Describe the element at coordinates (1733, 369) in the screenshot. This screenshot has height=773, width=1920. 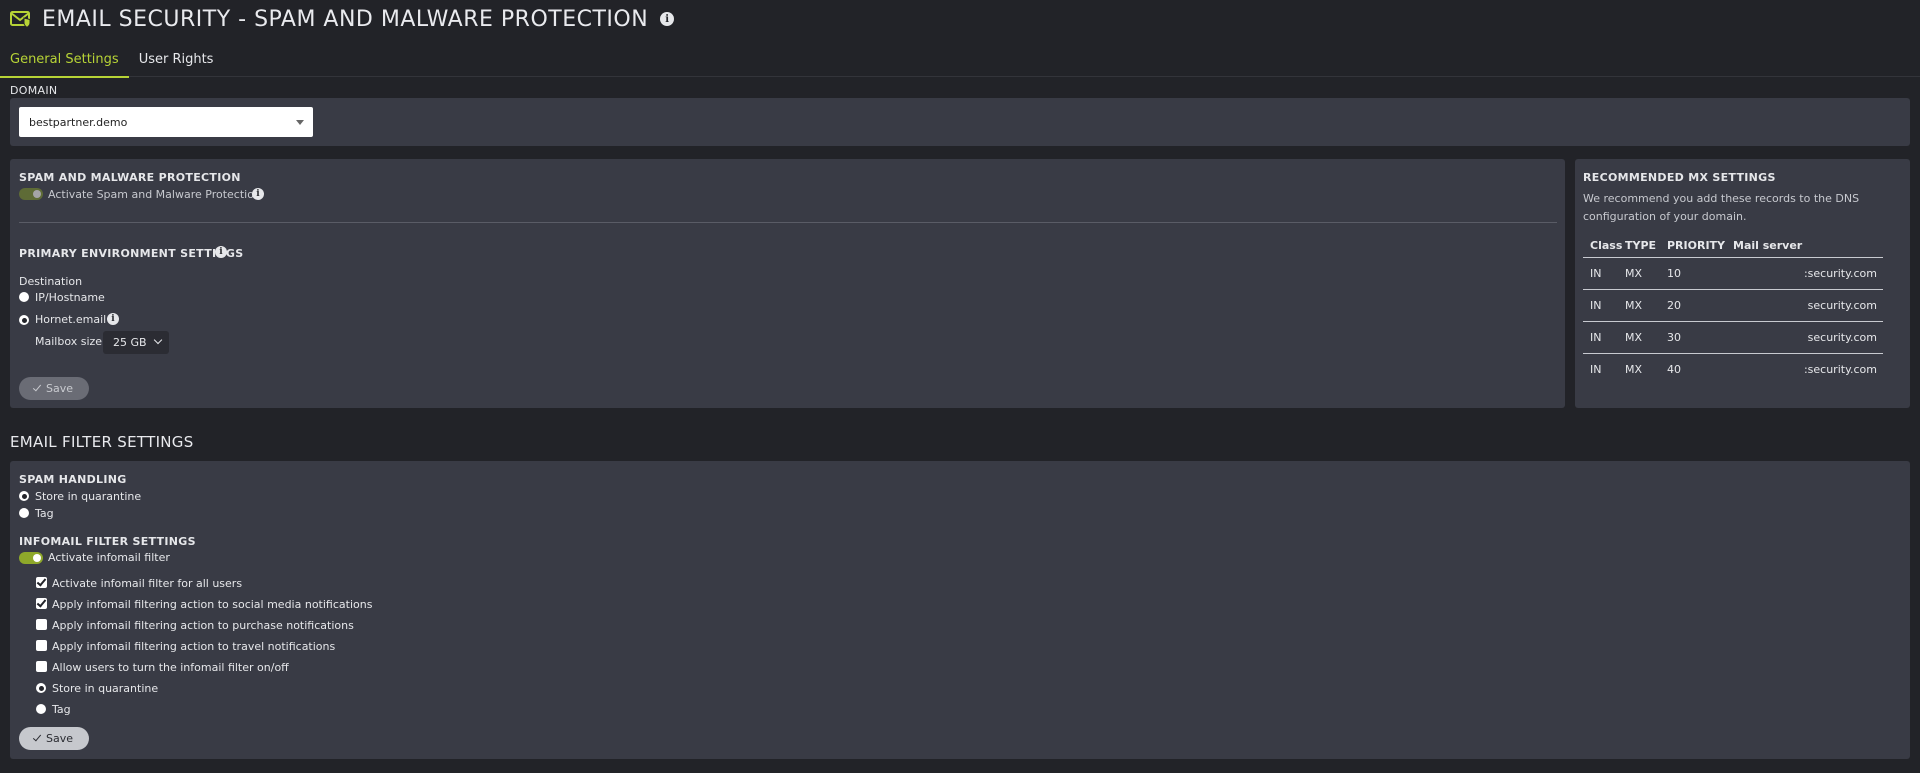
I see `table-row: IN MX 40 :security.com` at that location.